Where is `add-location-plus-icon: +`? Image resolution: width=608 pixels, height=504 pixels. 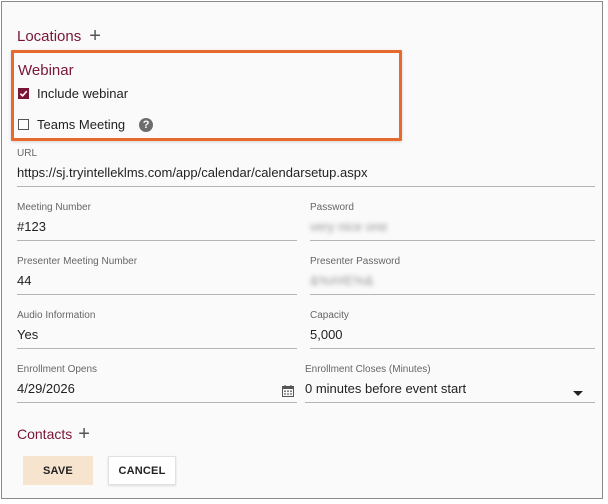
add-location-plus-icon: + is located at coordinates (95, 36).